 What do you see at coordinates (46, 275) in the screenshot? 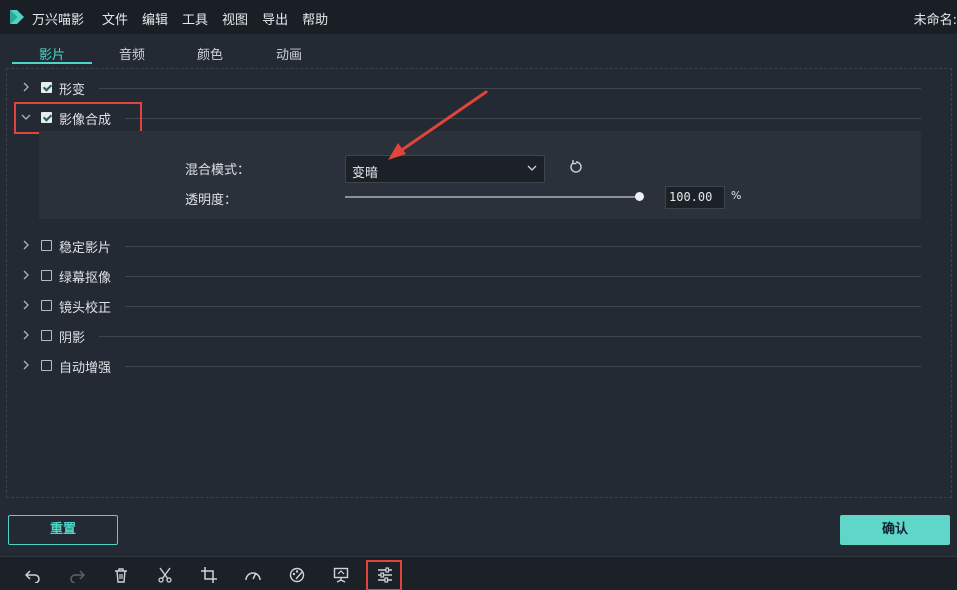
I see `checkbox-chroma-key` at bounding box center [46, 275].